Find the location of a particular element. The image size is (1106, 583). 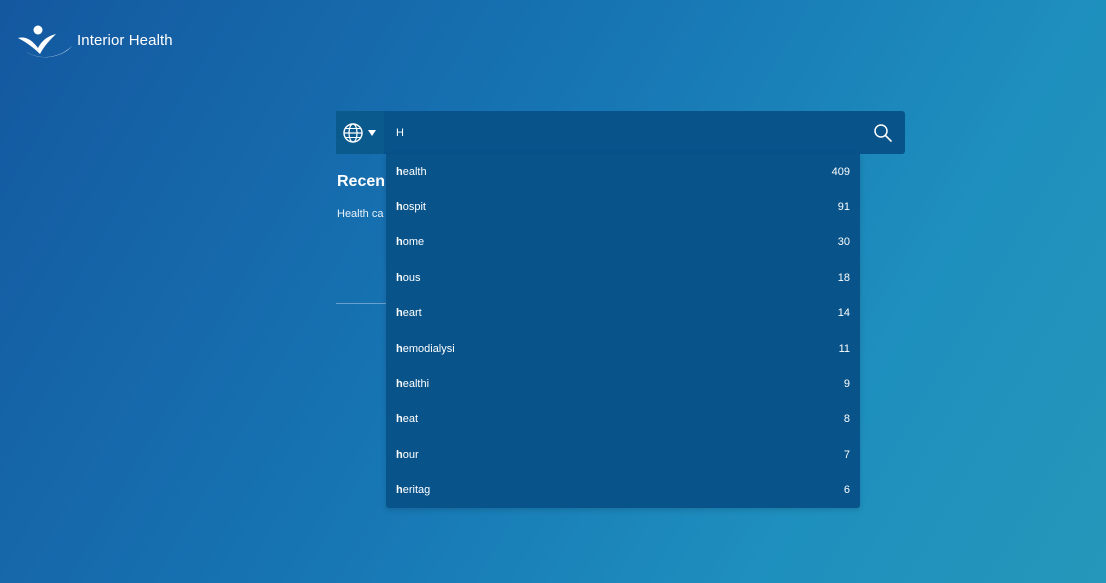

language-selector-button is located at coordinates (360, 132).